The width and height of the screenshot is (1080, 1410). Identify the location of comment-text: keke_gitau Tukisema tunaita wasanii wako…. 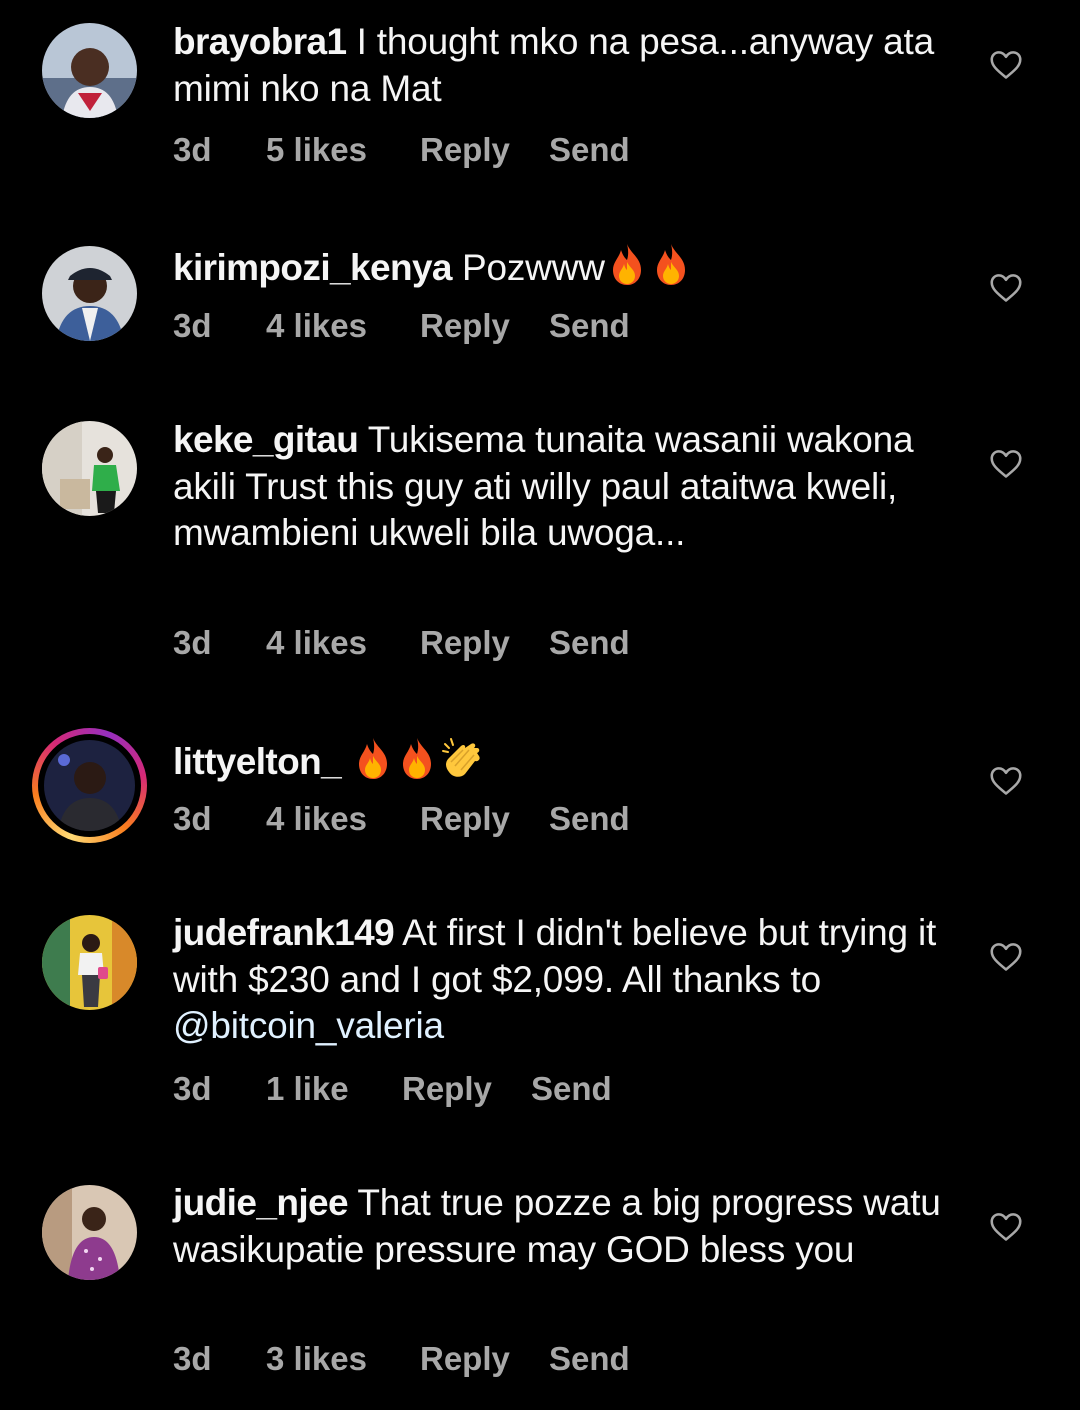
(558, 487).